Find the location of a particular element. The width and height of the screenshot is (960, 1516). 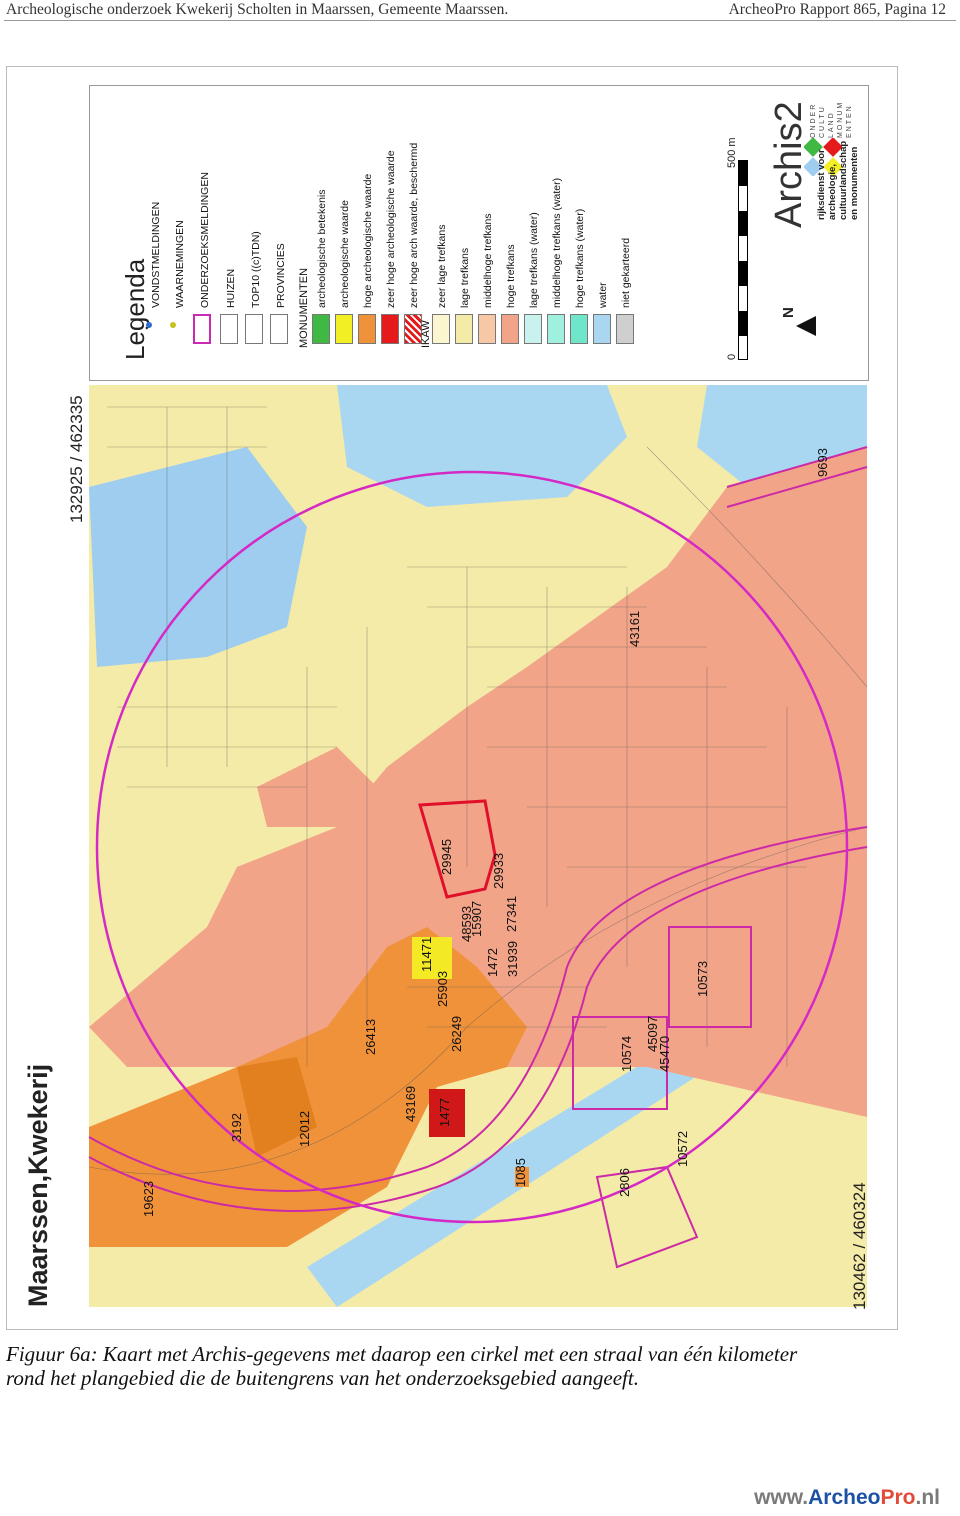

label-45470: 45470 is located at coordinates (664, 1053).